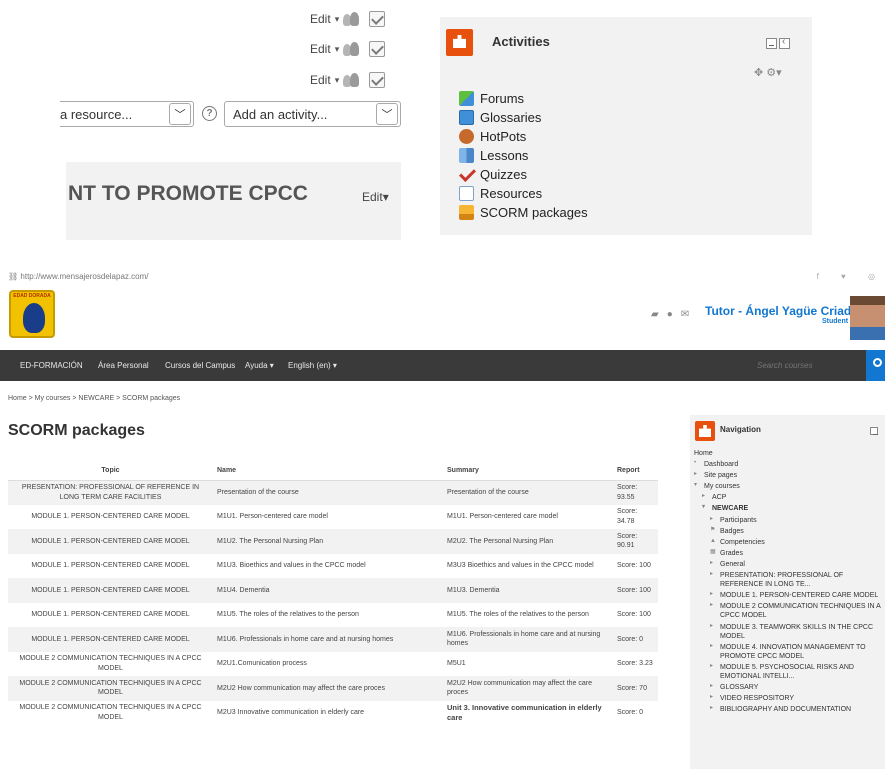 This screenshot has width=885, height=769. What do you see at coordinates (32, 314) in the screenshot?
I see `site-logo: EDAD DORADA` at bounding box center [32, 314].